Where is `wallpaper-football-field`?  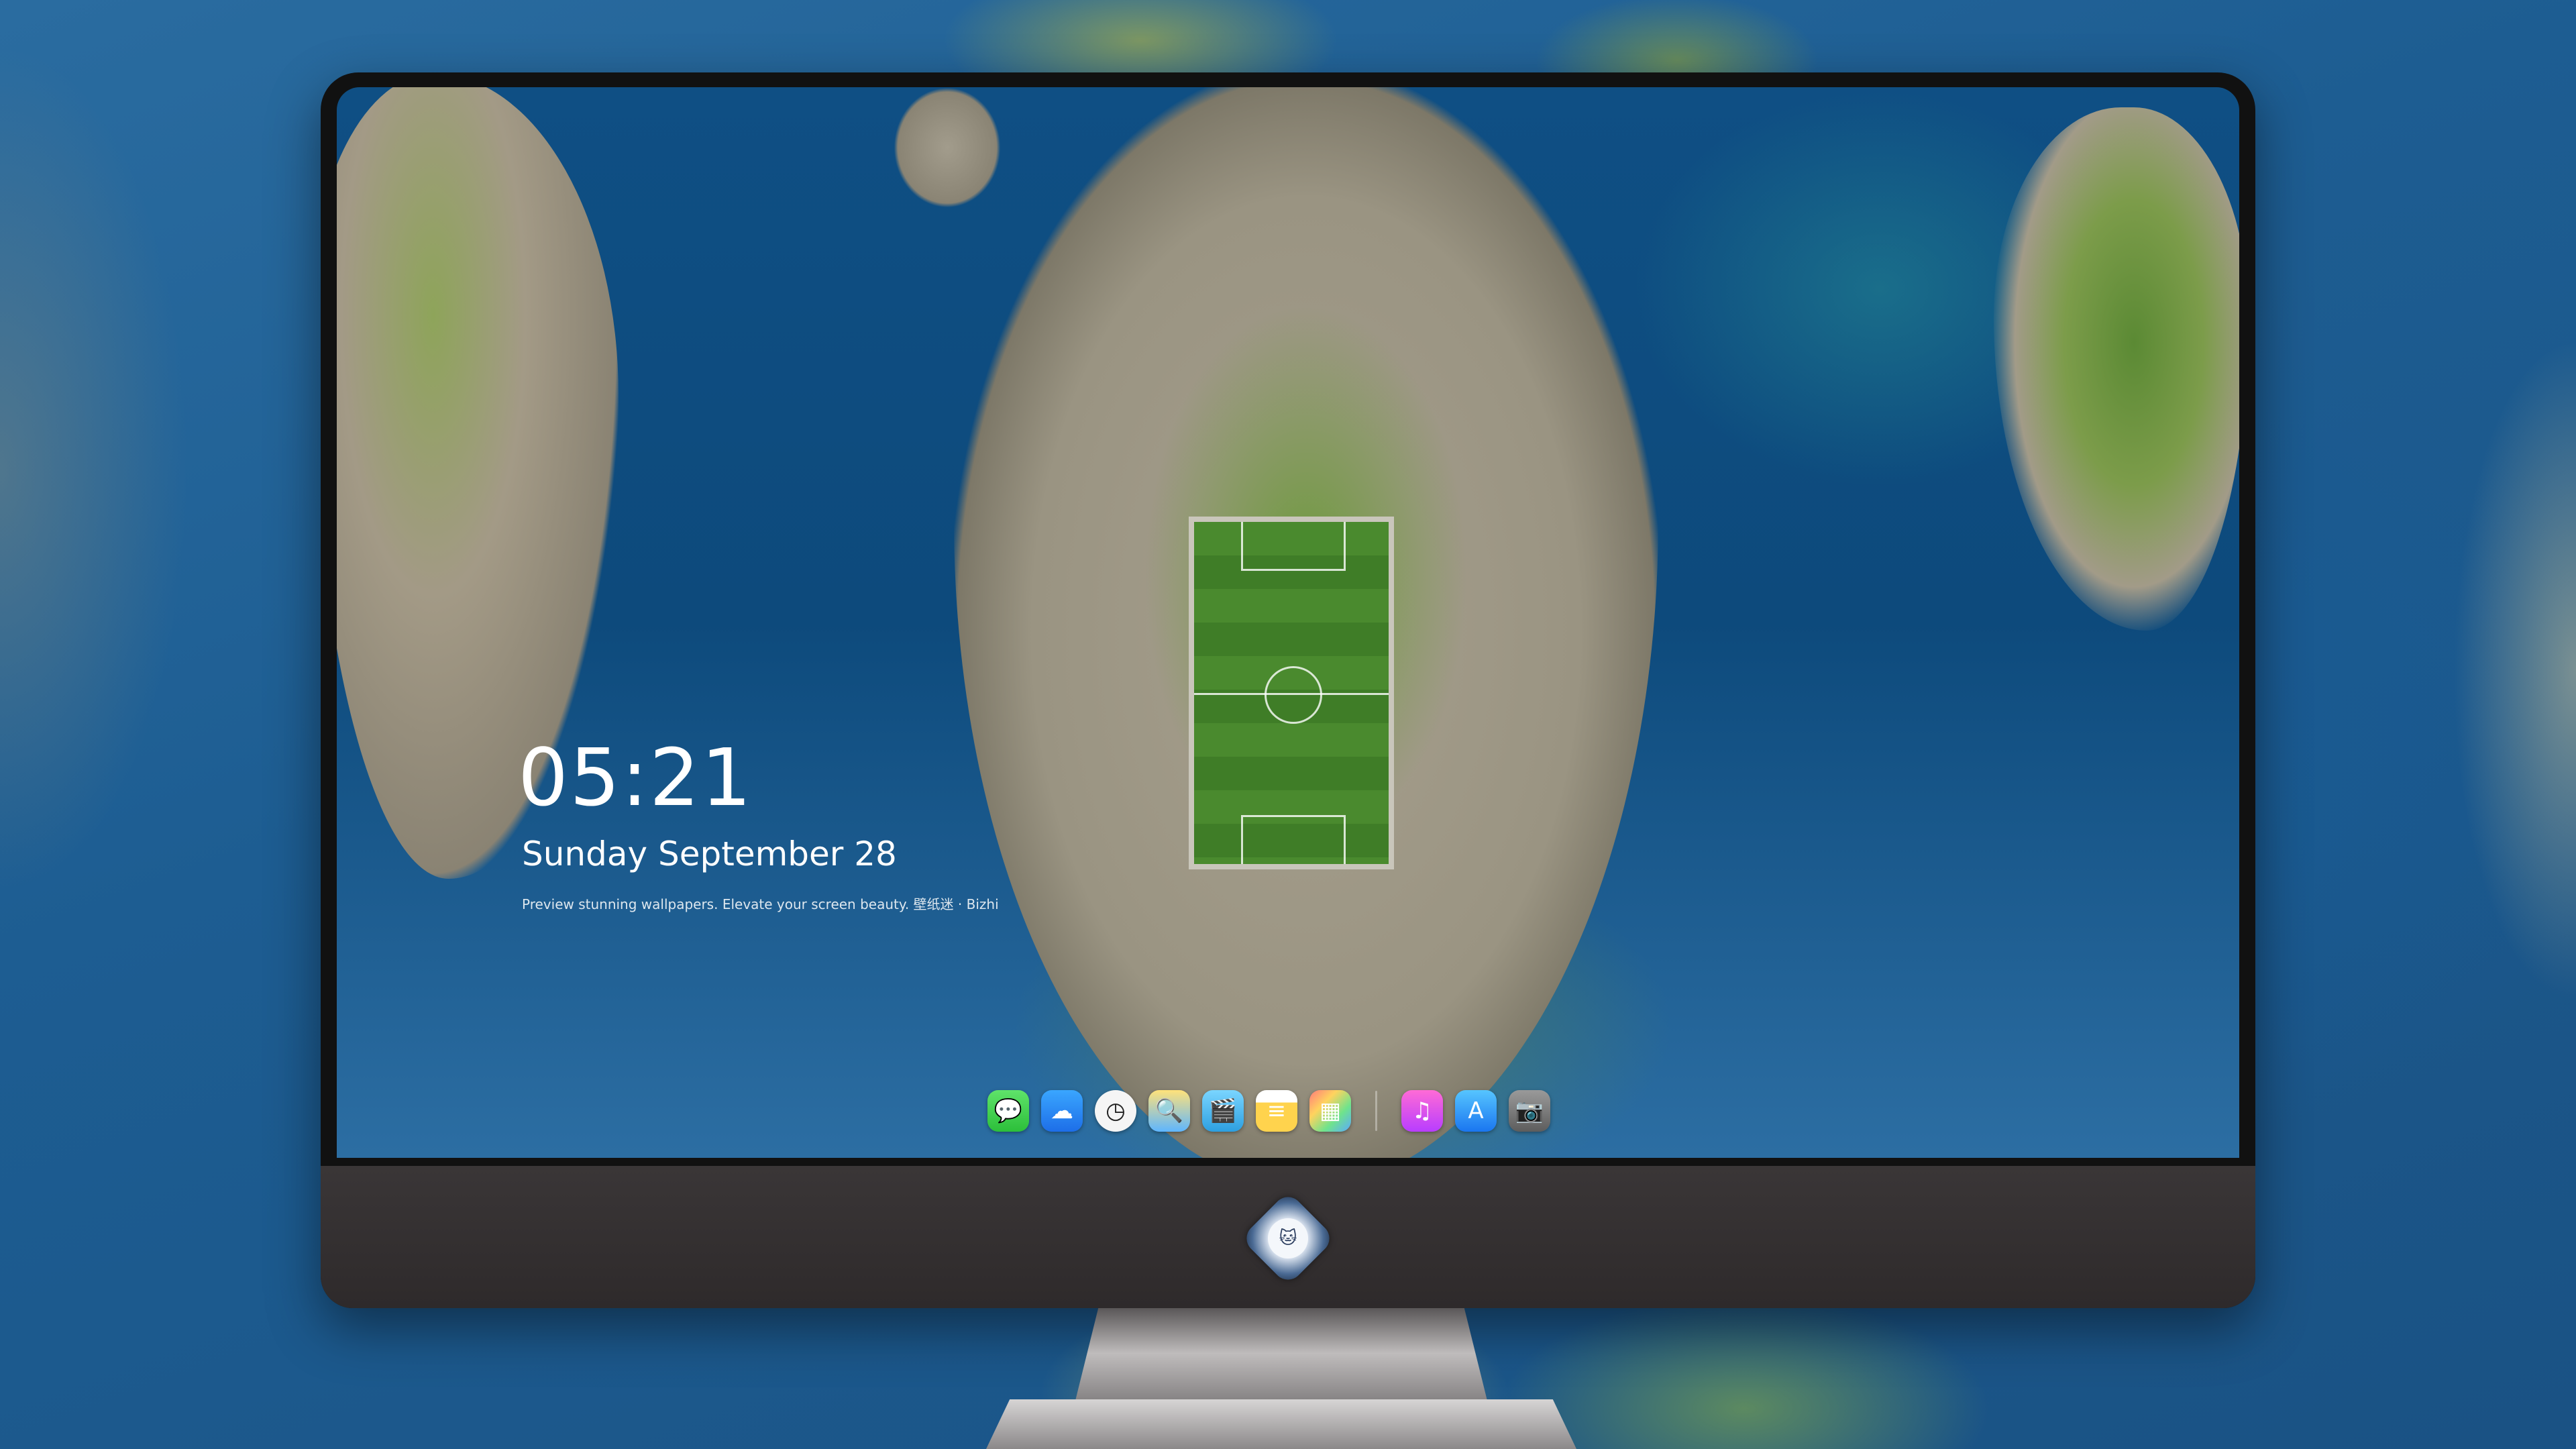 wallpaper-football-field is located at coordinates (1291, 693).